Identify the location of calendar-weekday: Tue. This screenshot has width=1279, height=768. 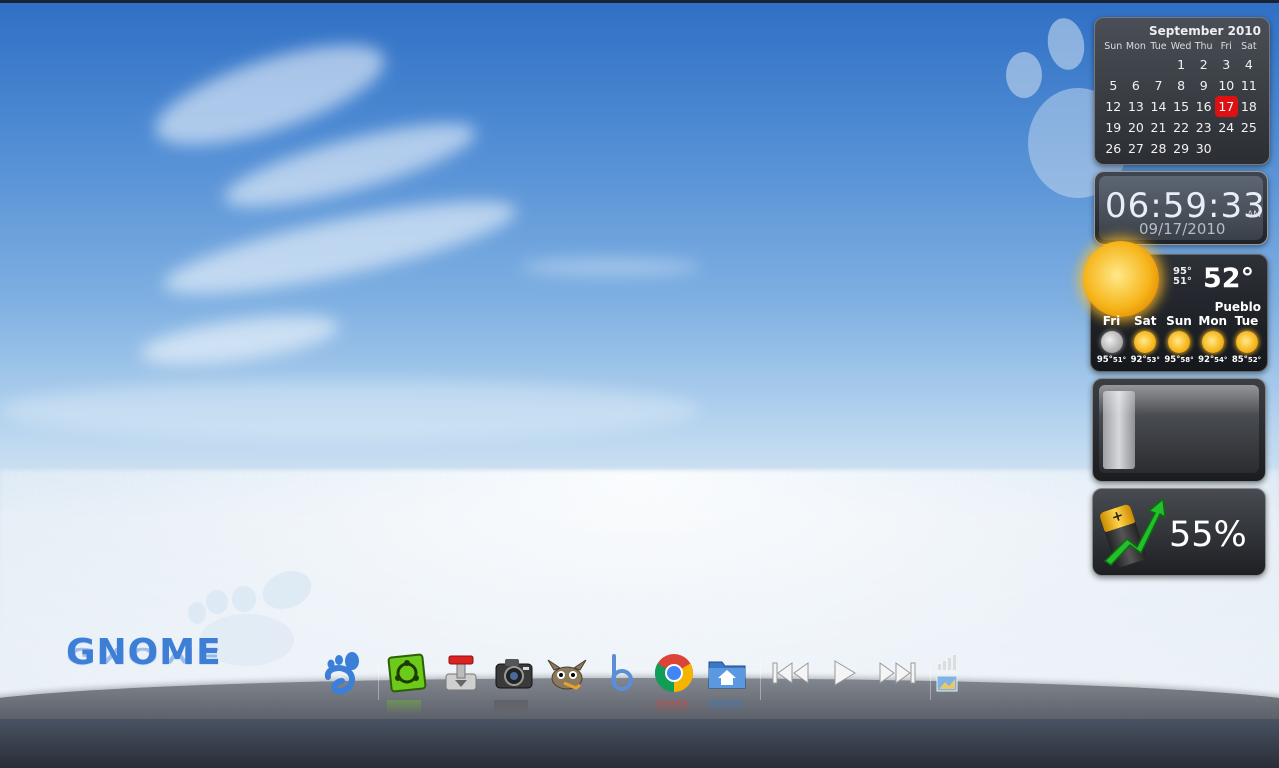
(1158, 46).